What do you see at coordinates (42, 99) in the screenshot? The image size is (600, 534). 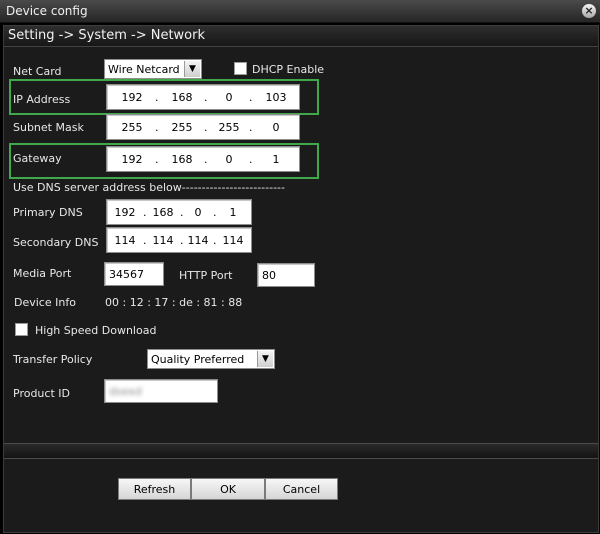 I see `ip-address-label: IP Address` at bounding box center [42, 99].